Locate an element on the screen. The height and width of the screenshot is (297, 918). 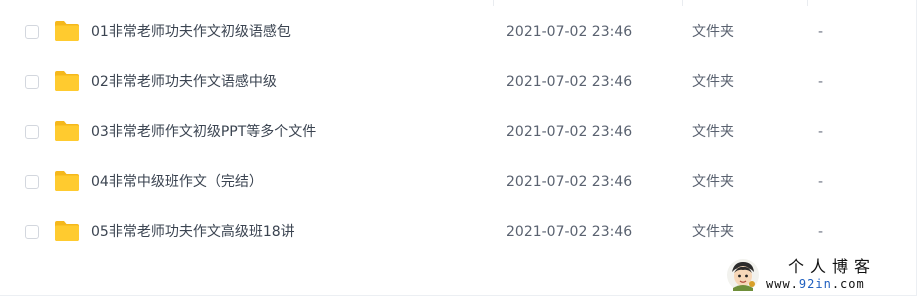
file-name: 02非常老师功夫作文语感中级 is located at coordinates (184, 82).